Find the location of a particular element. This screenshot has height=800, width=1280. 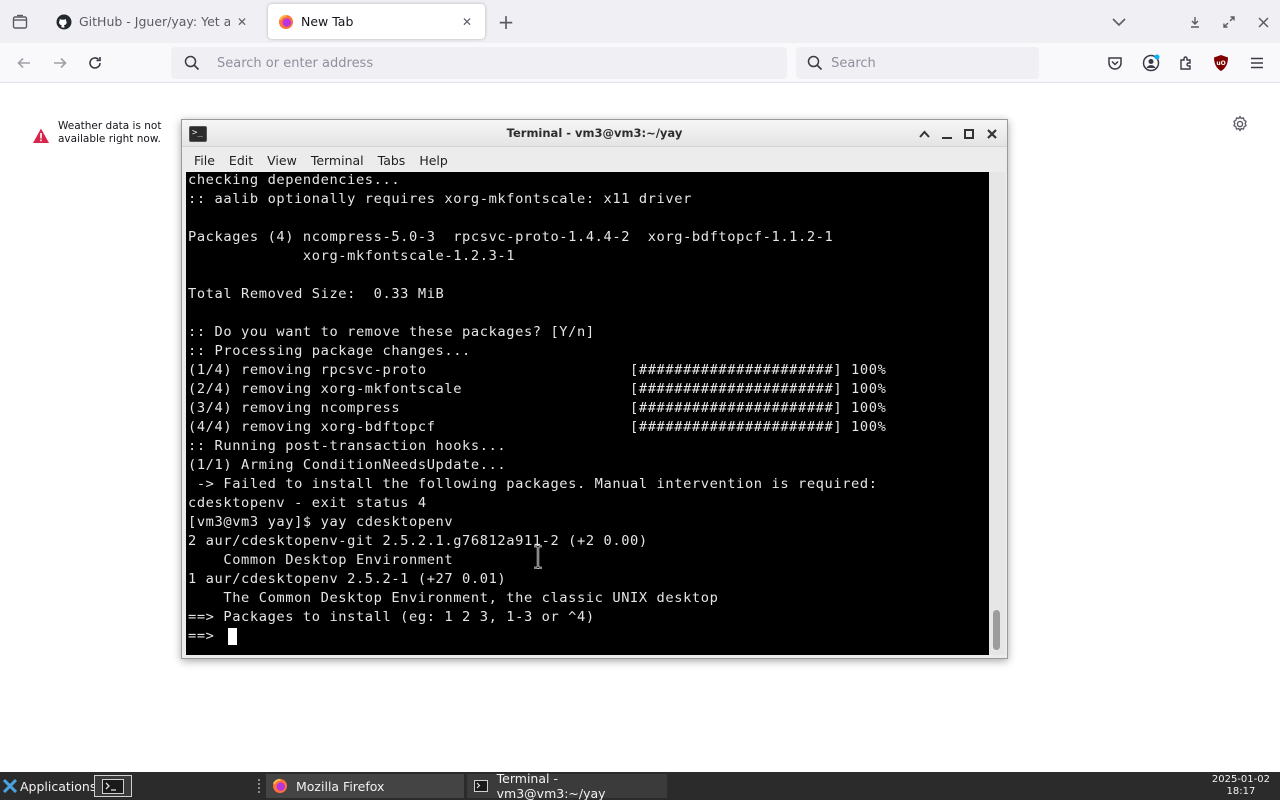

terminal-scrollbar is located at coordinates (997, 413).